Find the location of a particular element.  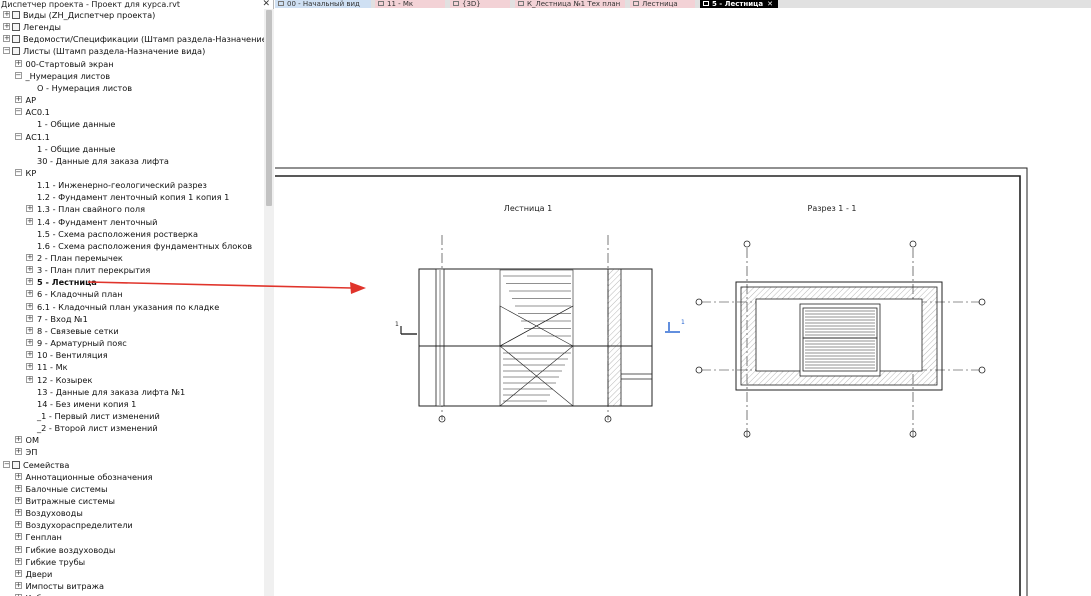

tree-item: + Импосты витража is located at coordinates (132, 586).